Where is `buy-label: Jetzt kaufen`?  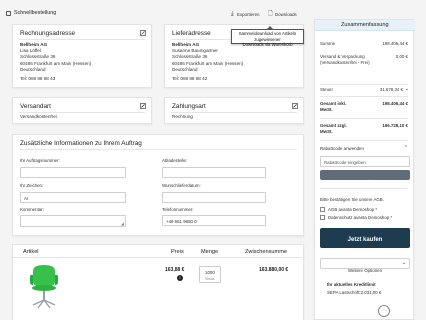 buy-label: Jetzt kaufen is located at coordinates (365, 240).